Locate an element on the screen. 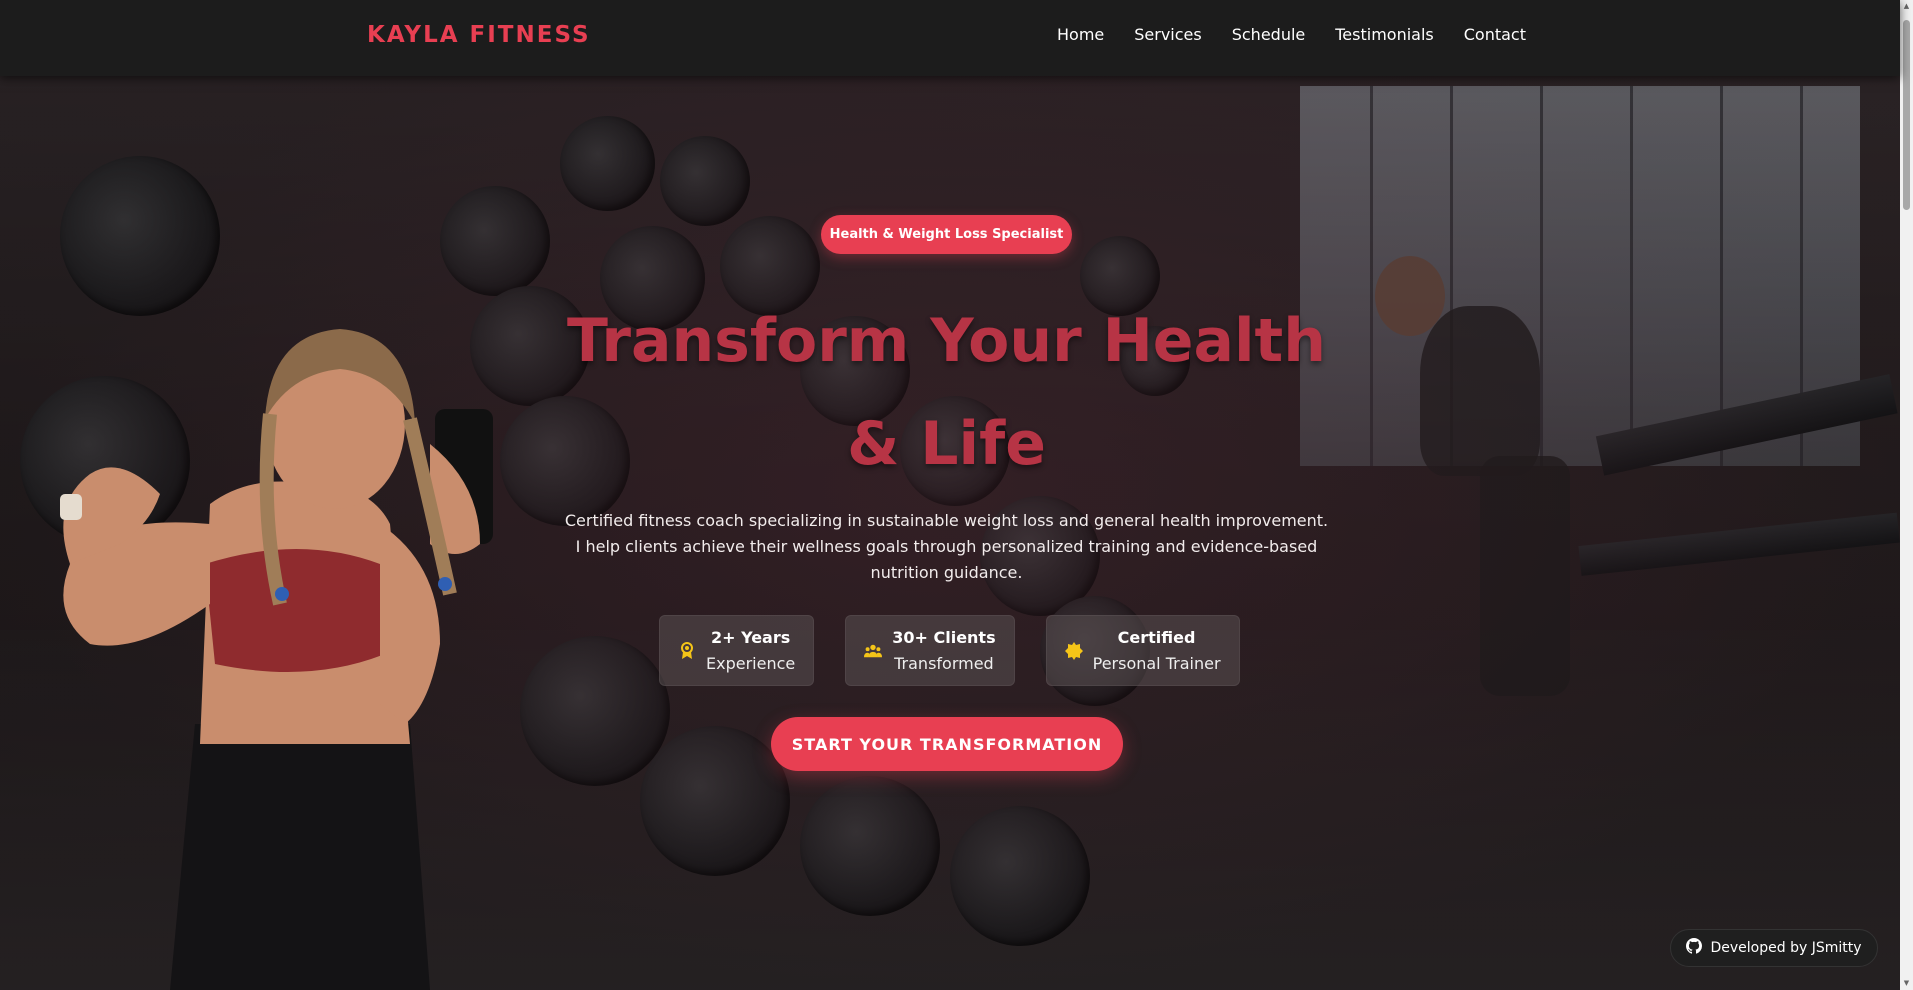 This screenshot has height=990, width=1913. nav-link-services: Services is located at coordinates (1167, 34).